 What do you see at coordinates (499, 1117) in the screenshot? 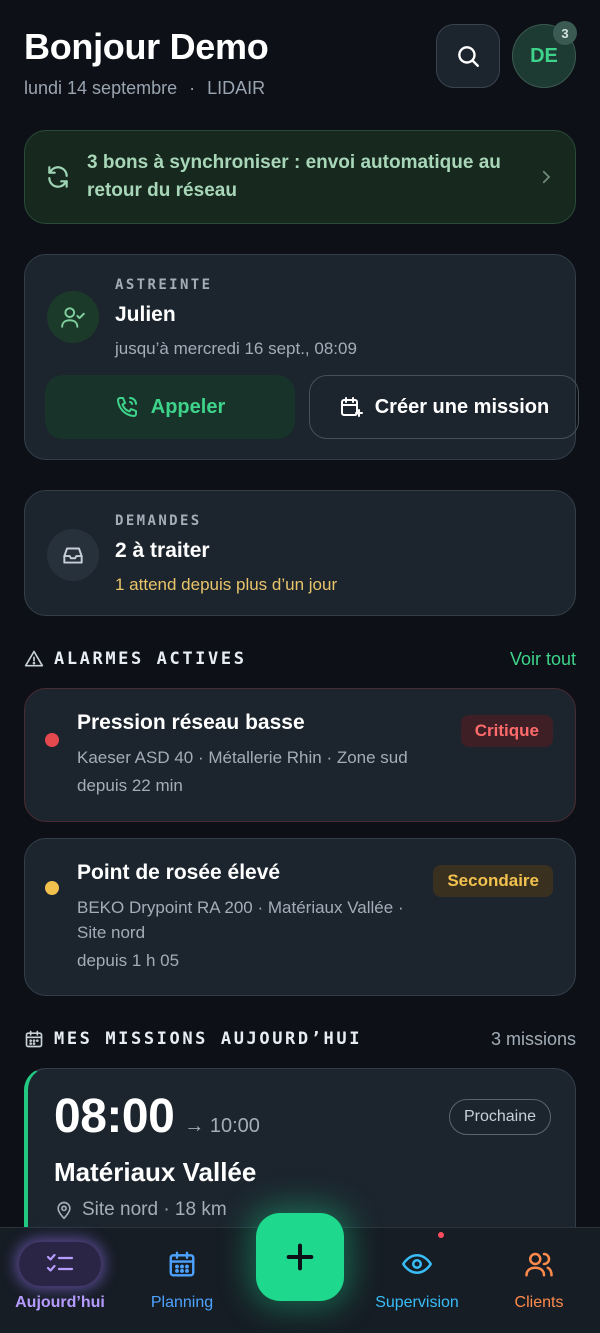
I see `mission-status-badge: Prochaine` at bounding box center [499, 1117].